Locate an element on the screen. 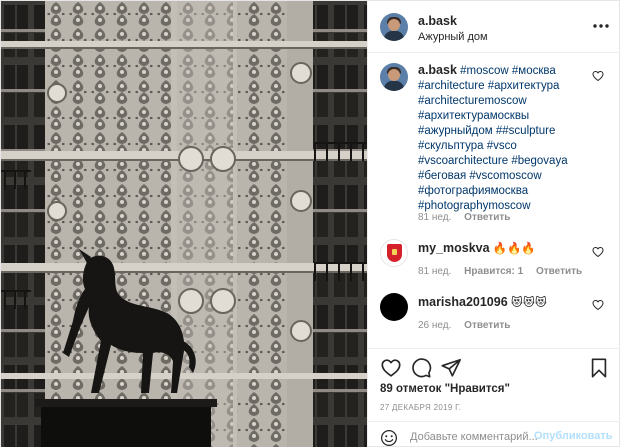 This screenshot has width=620, height=447. smiley-icon is located at coordinates (389, 438).